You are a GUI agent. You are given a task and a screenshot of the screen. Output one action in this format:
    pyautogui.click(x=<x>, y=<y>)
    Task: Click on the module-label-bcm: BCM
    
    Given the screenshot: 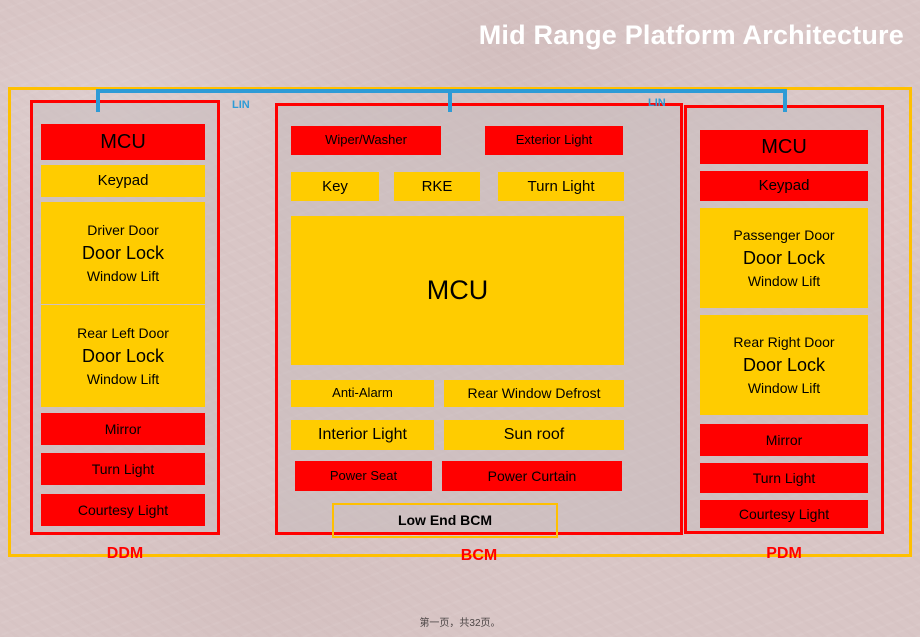 What is the action you would take?
    pyautogui.click(x=479, y=555)
    